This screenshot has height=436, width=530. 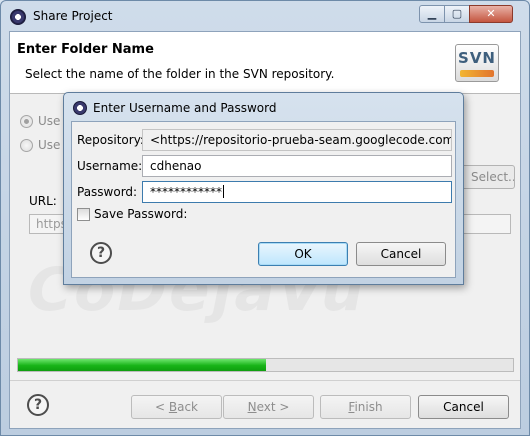 What do you see at coordinates (401, 254) in the screenshot?
I see `dialog-cancel-button: Cancel` at bounding box center [401, 254].